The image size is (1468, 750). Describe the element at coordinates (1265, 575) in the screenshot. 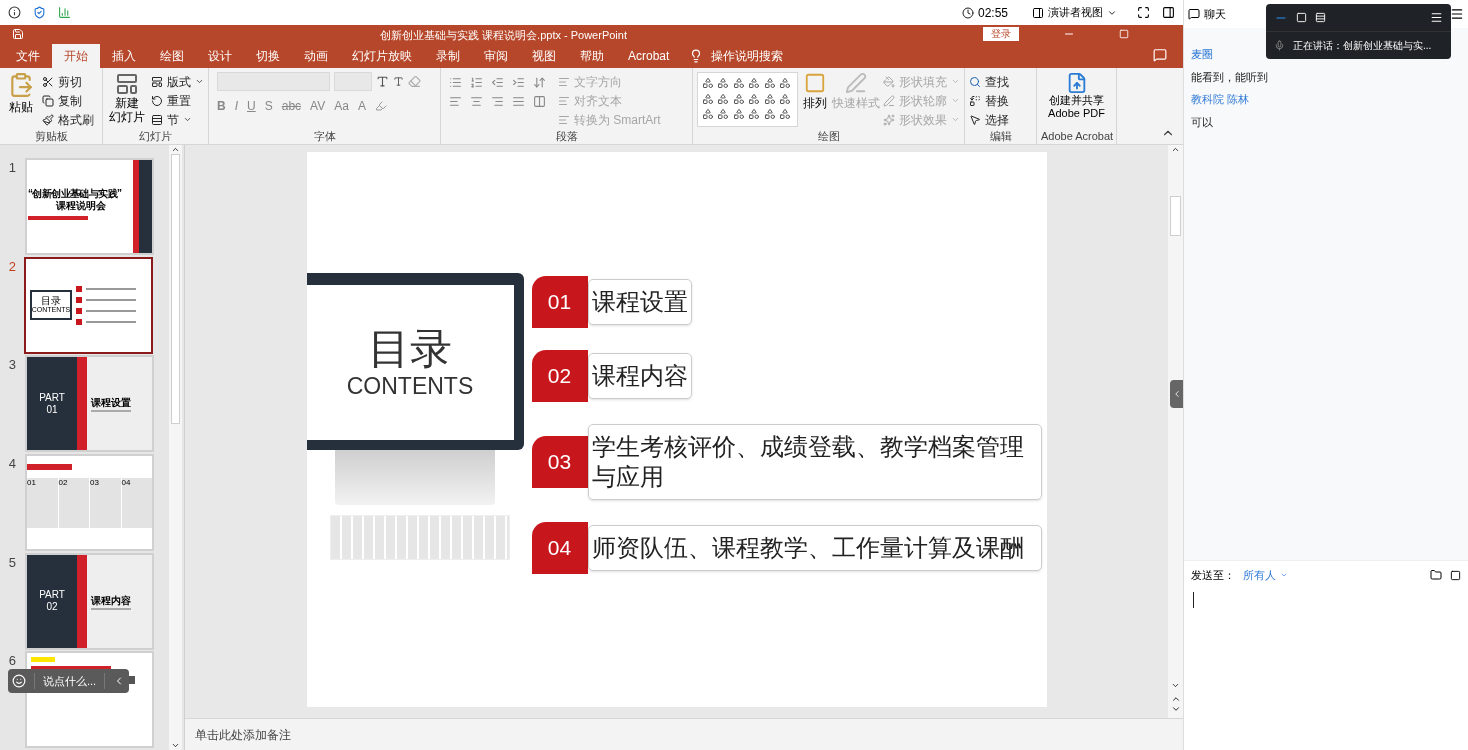

I see `recipient-dropdown: 所有人` at that location.